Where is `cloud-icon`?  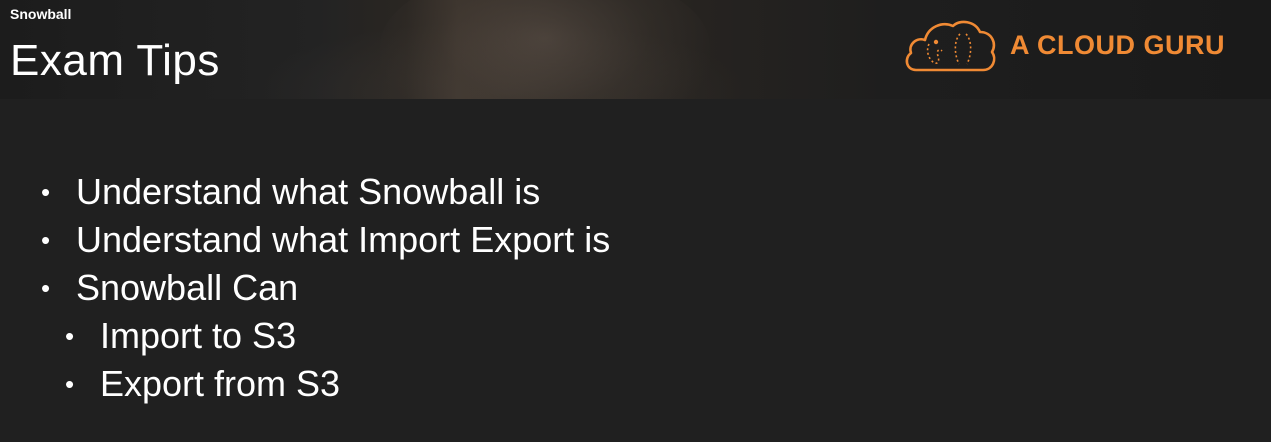 cloud-icon is located at coordinates (950, 46).